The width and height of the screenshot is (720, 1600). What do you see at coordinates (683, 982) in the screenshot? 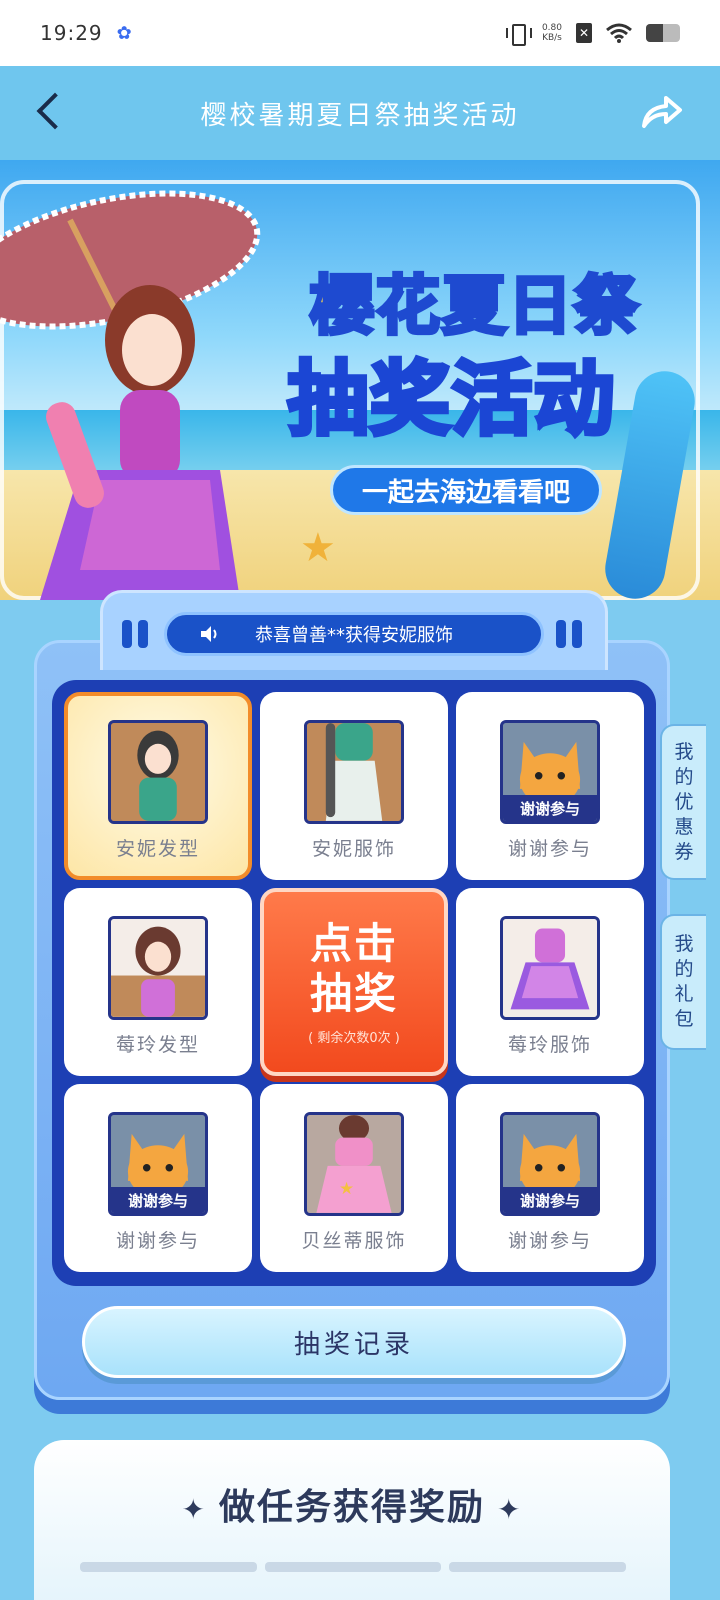
I see `my-gift-pack-tab: 我 的 礼 包` at bounding box center [683, 982].